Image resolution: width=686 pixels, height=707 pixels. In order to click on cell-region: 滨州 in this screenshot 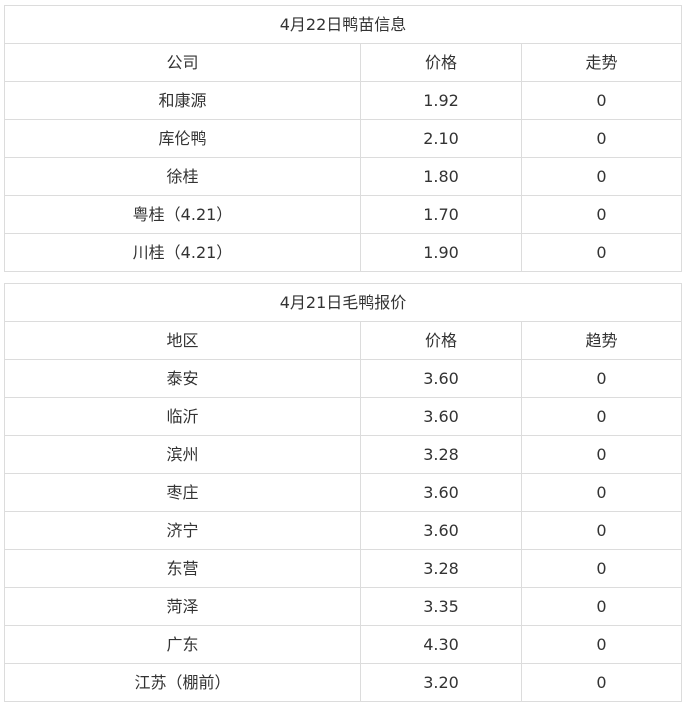, I will do `click(182, 454)`.